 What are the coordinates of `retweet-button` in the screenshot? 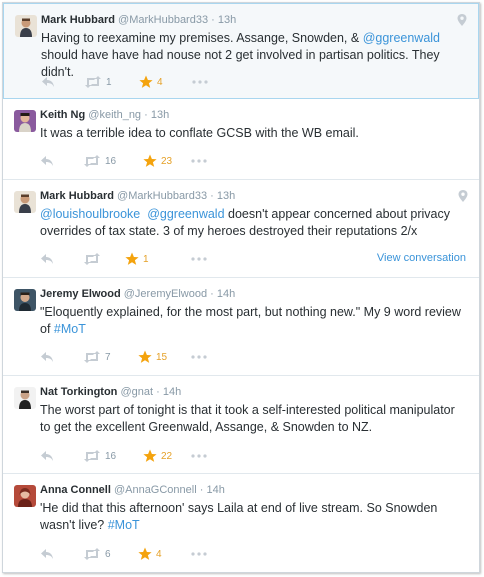 It's located at (94, 259).